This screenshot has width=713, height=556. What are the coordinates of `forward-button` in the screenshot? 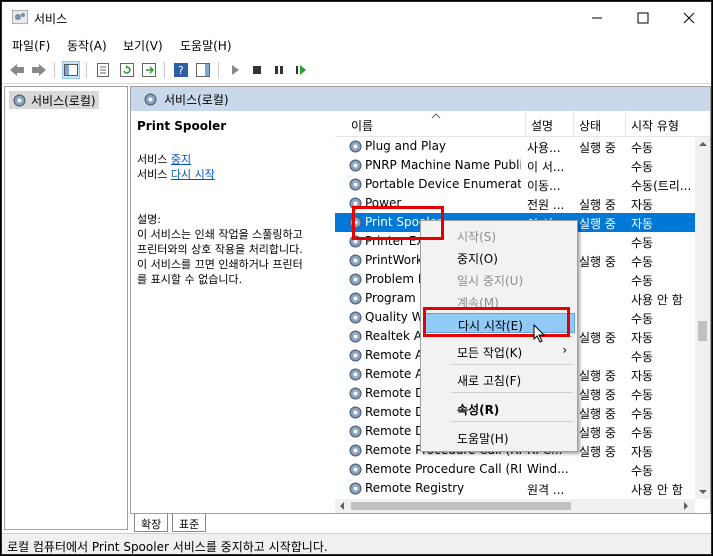 It's located at (39, 70).